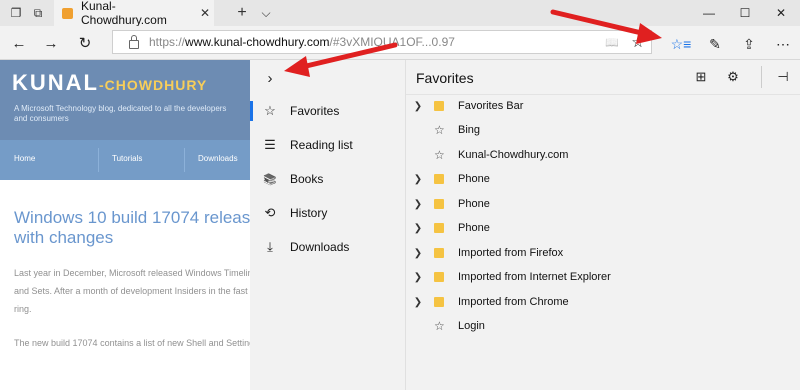 The height and width of the screenshot is (390, 800). What do you see at coordinates (134, 41) in the screenshot?
I see `lock-icon` at bounding box center [134, 41].